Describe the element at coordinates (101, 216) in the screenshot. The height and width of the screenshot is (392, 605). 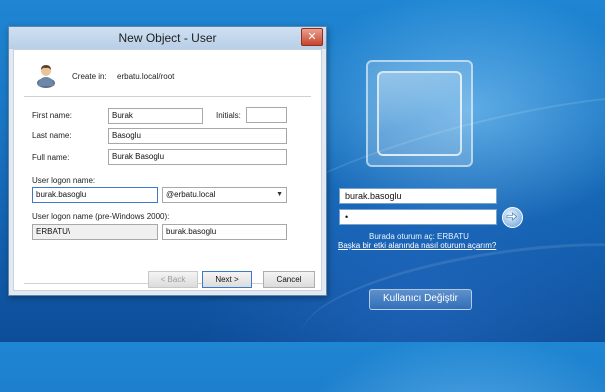
I see `pre2000-label: User logon name (pre-Windows 2000):` at that location.